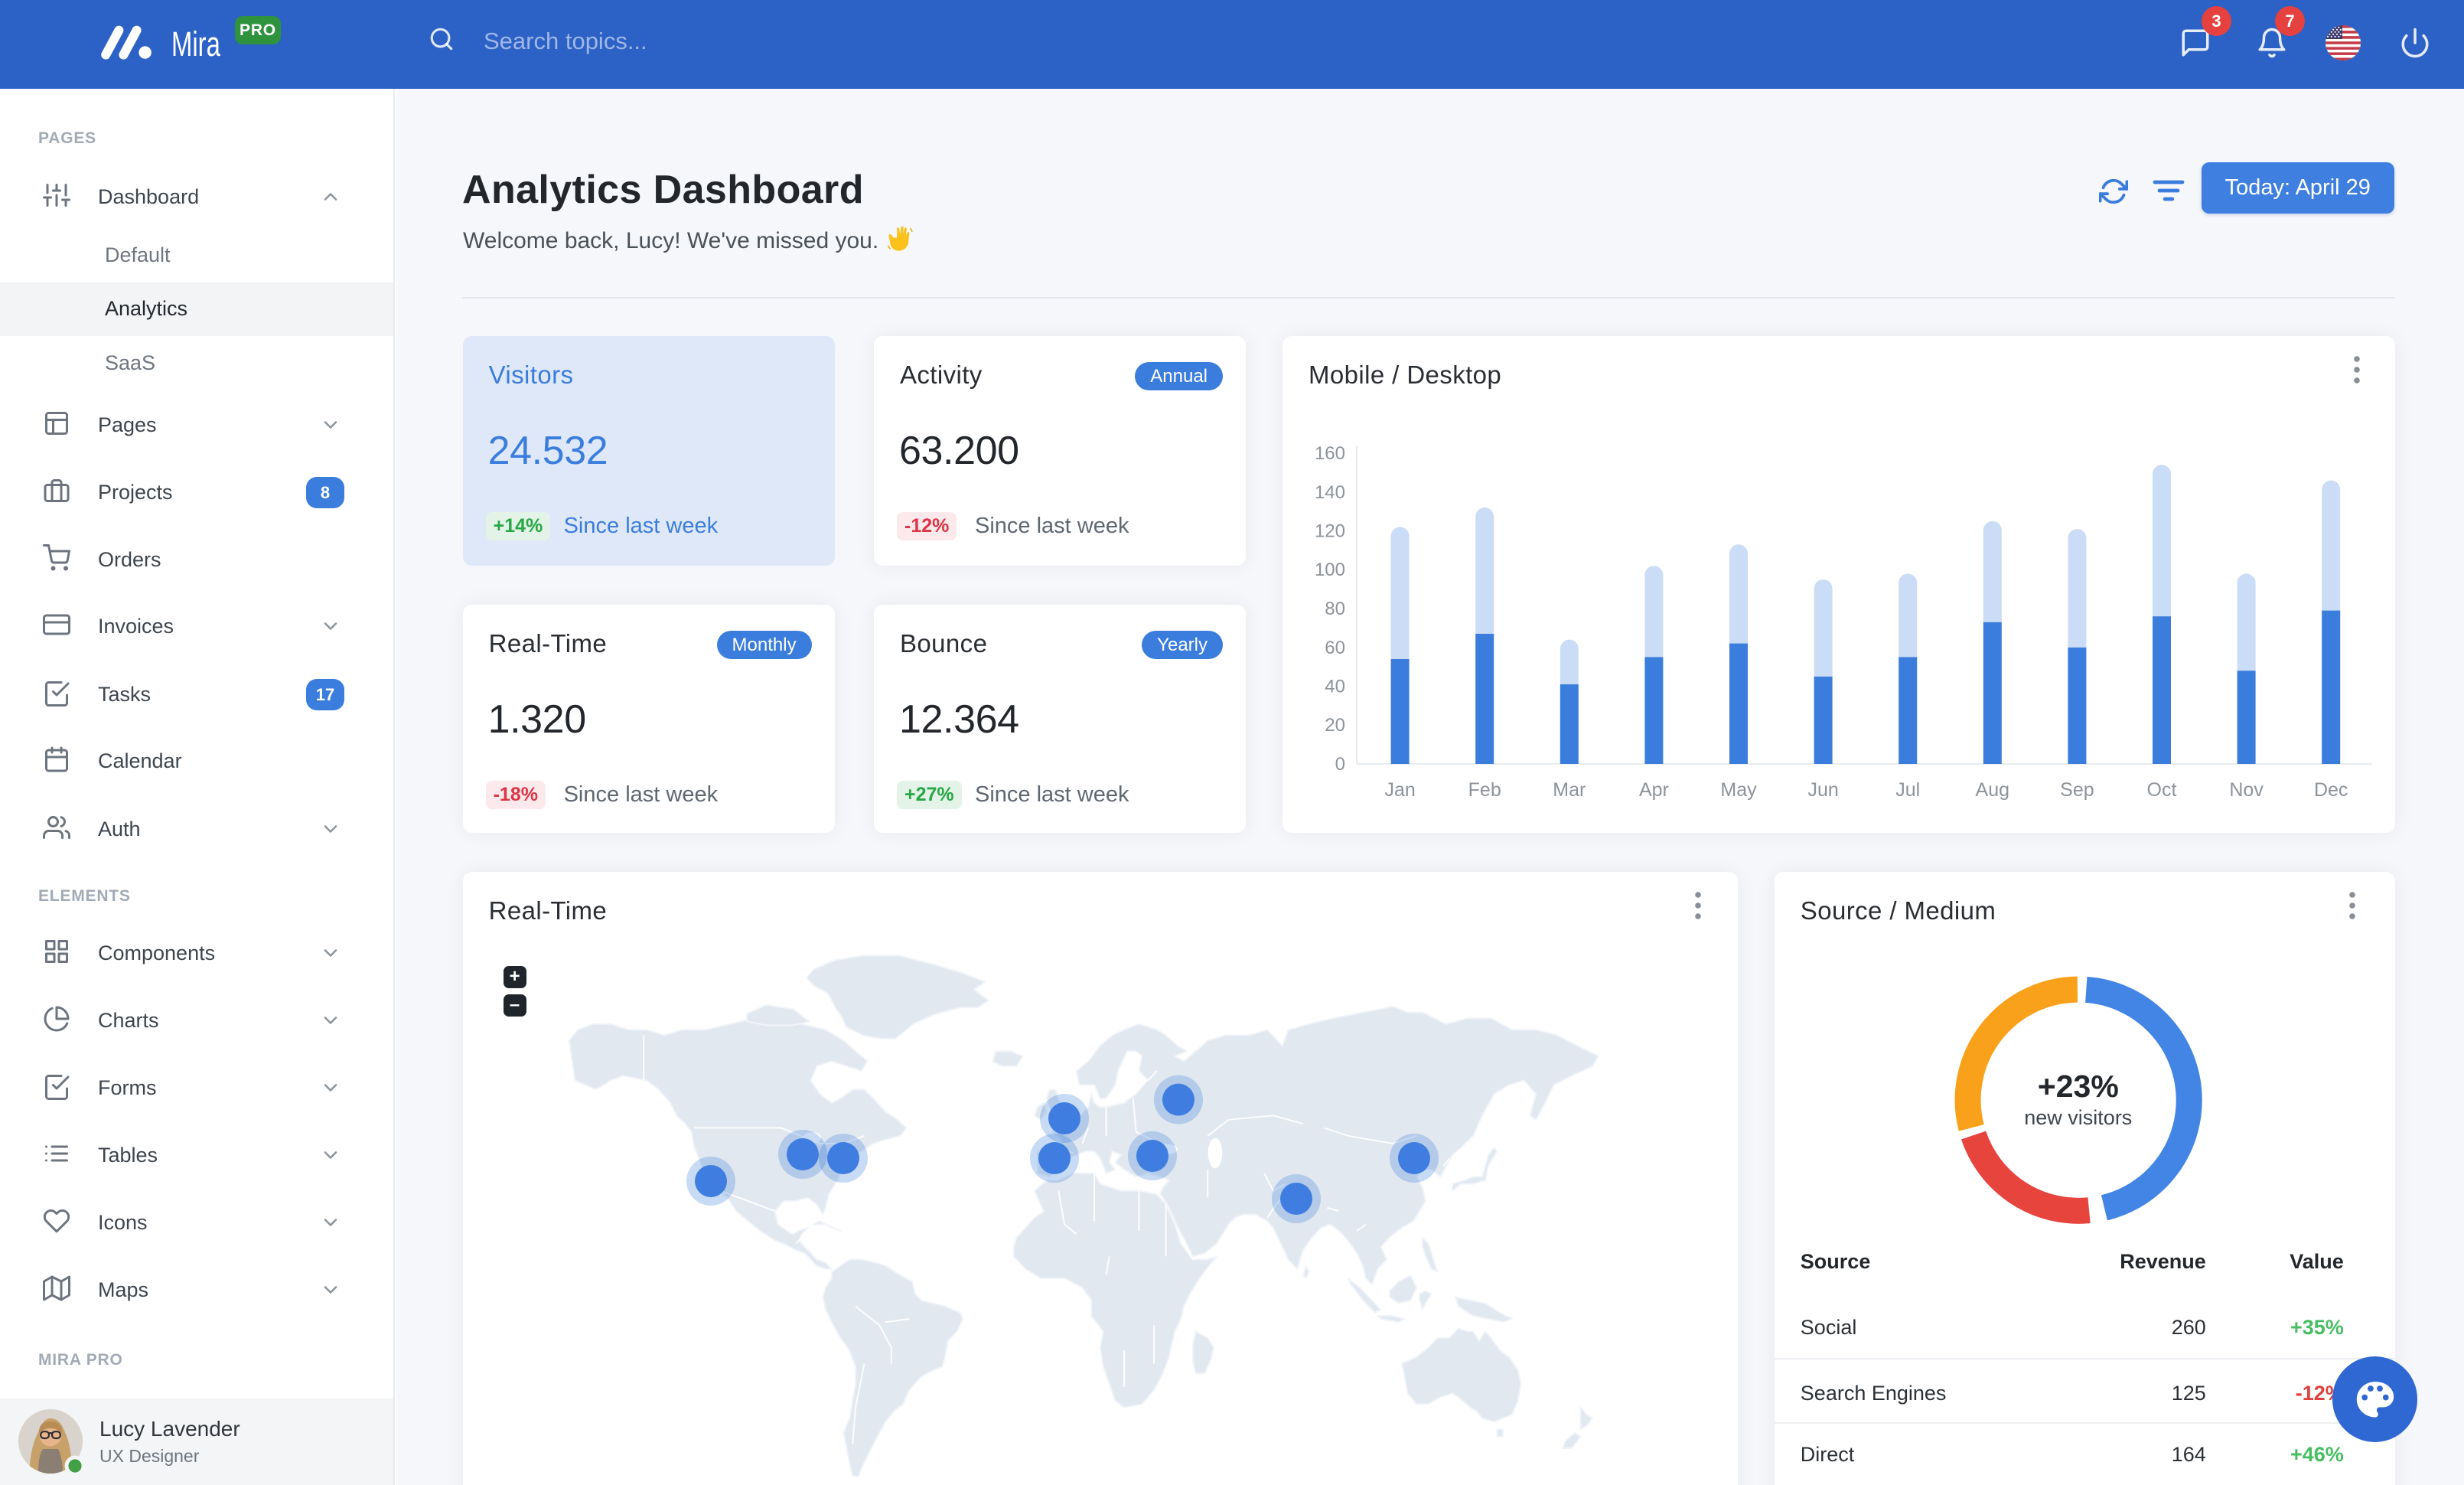  I want to click on svg-text: 80, so click(1335, 609).